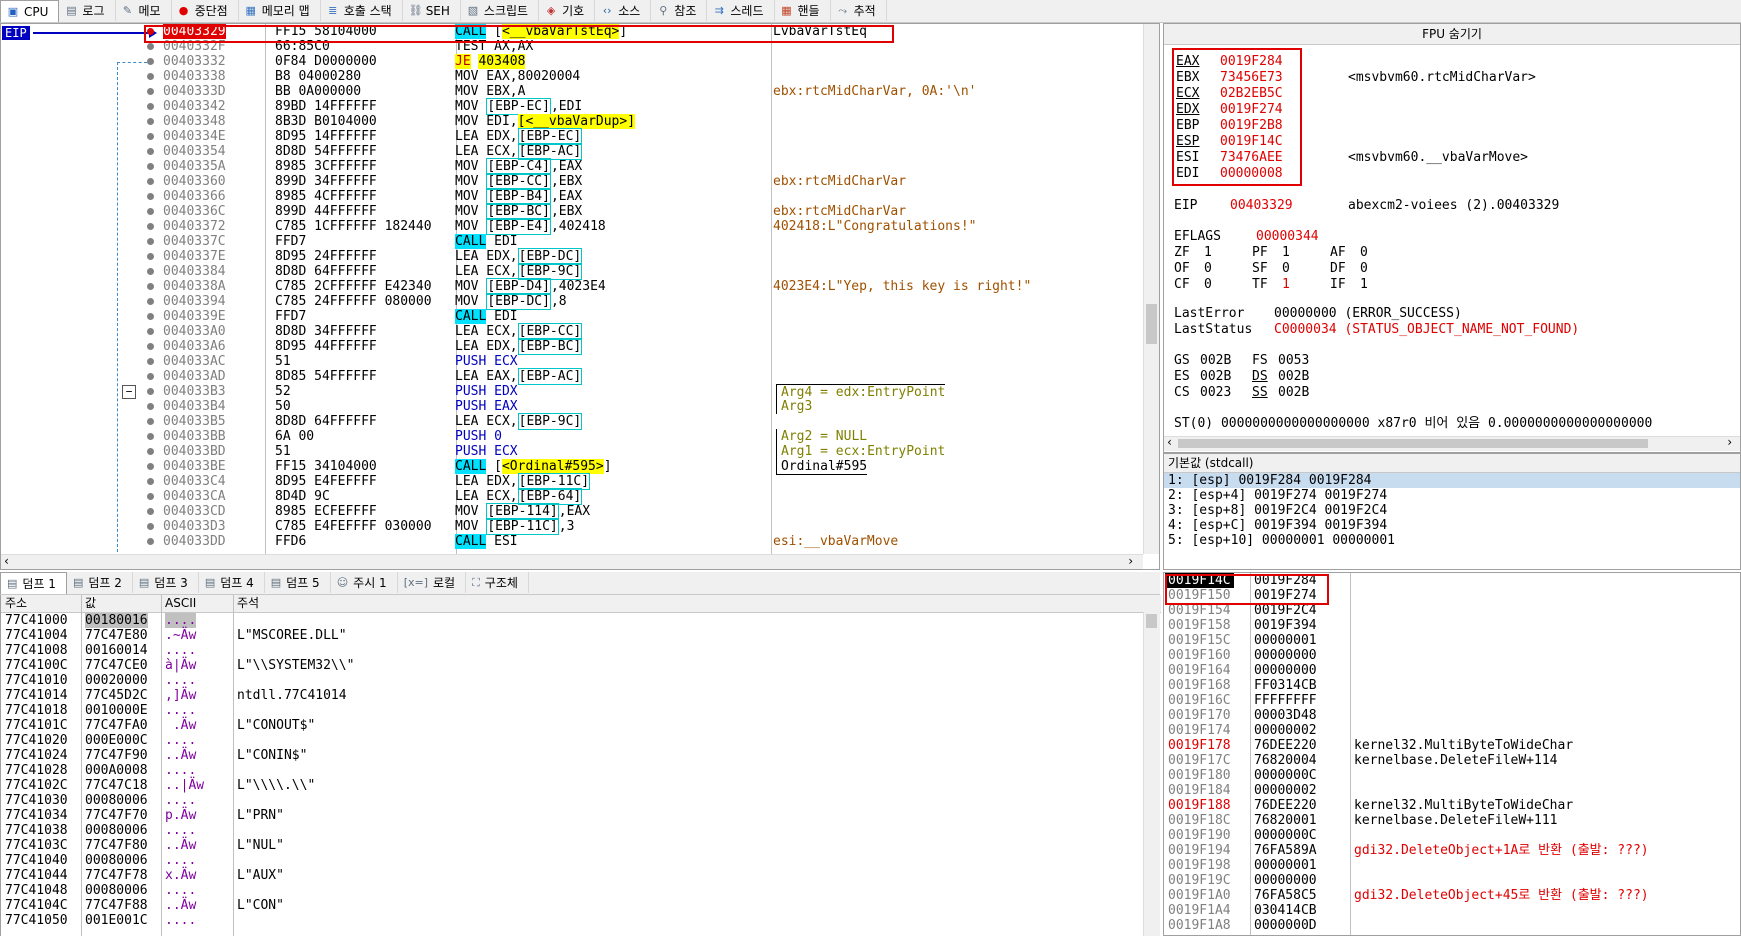 The width and height of the screenshot is (1741, 936). Describe the element at coordinates (641, 376) in the screenshot. I see `disassembly-row: 004033AD 8D85 54FFFFFF LEA EAX,[EBP-AC]` at that location.